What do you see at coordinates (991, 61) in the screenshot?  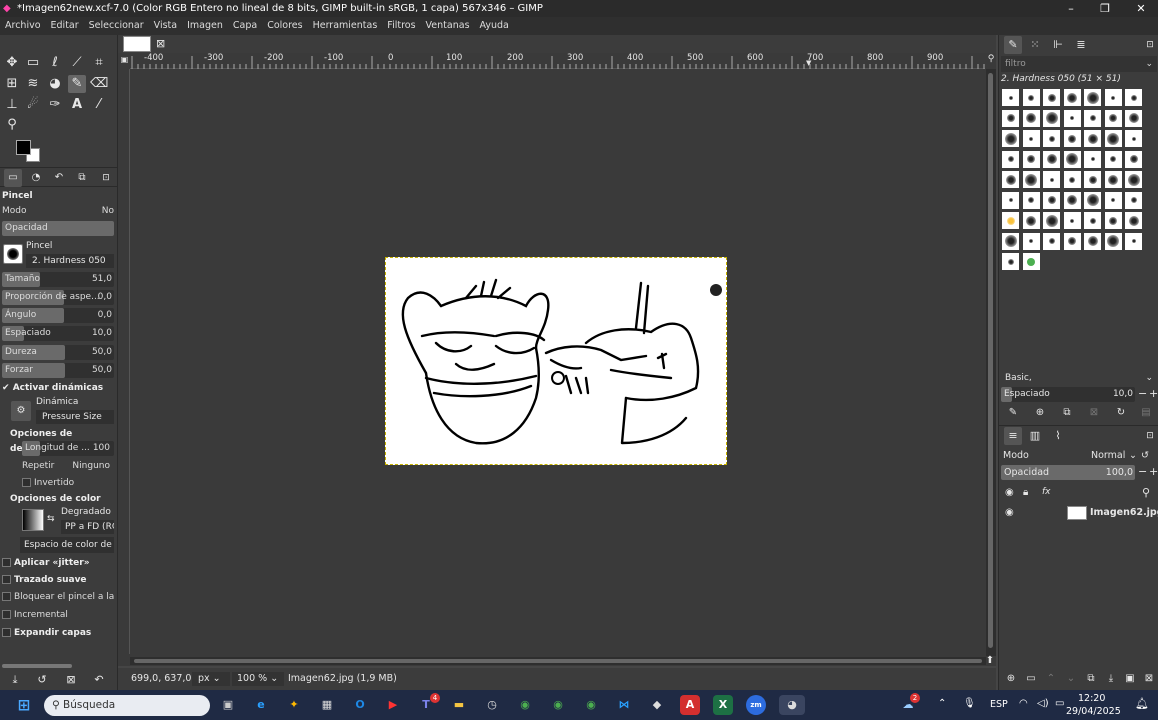 I see `zoom-fit-icon: ⚲` at bounding box center [991, 61].